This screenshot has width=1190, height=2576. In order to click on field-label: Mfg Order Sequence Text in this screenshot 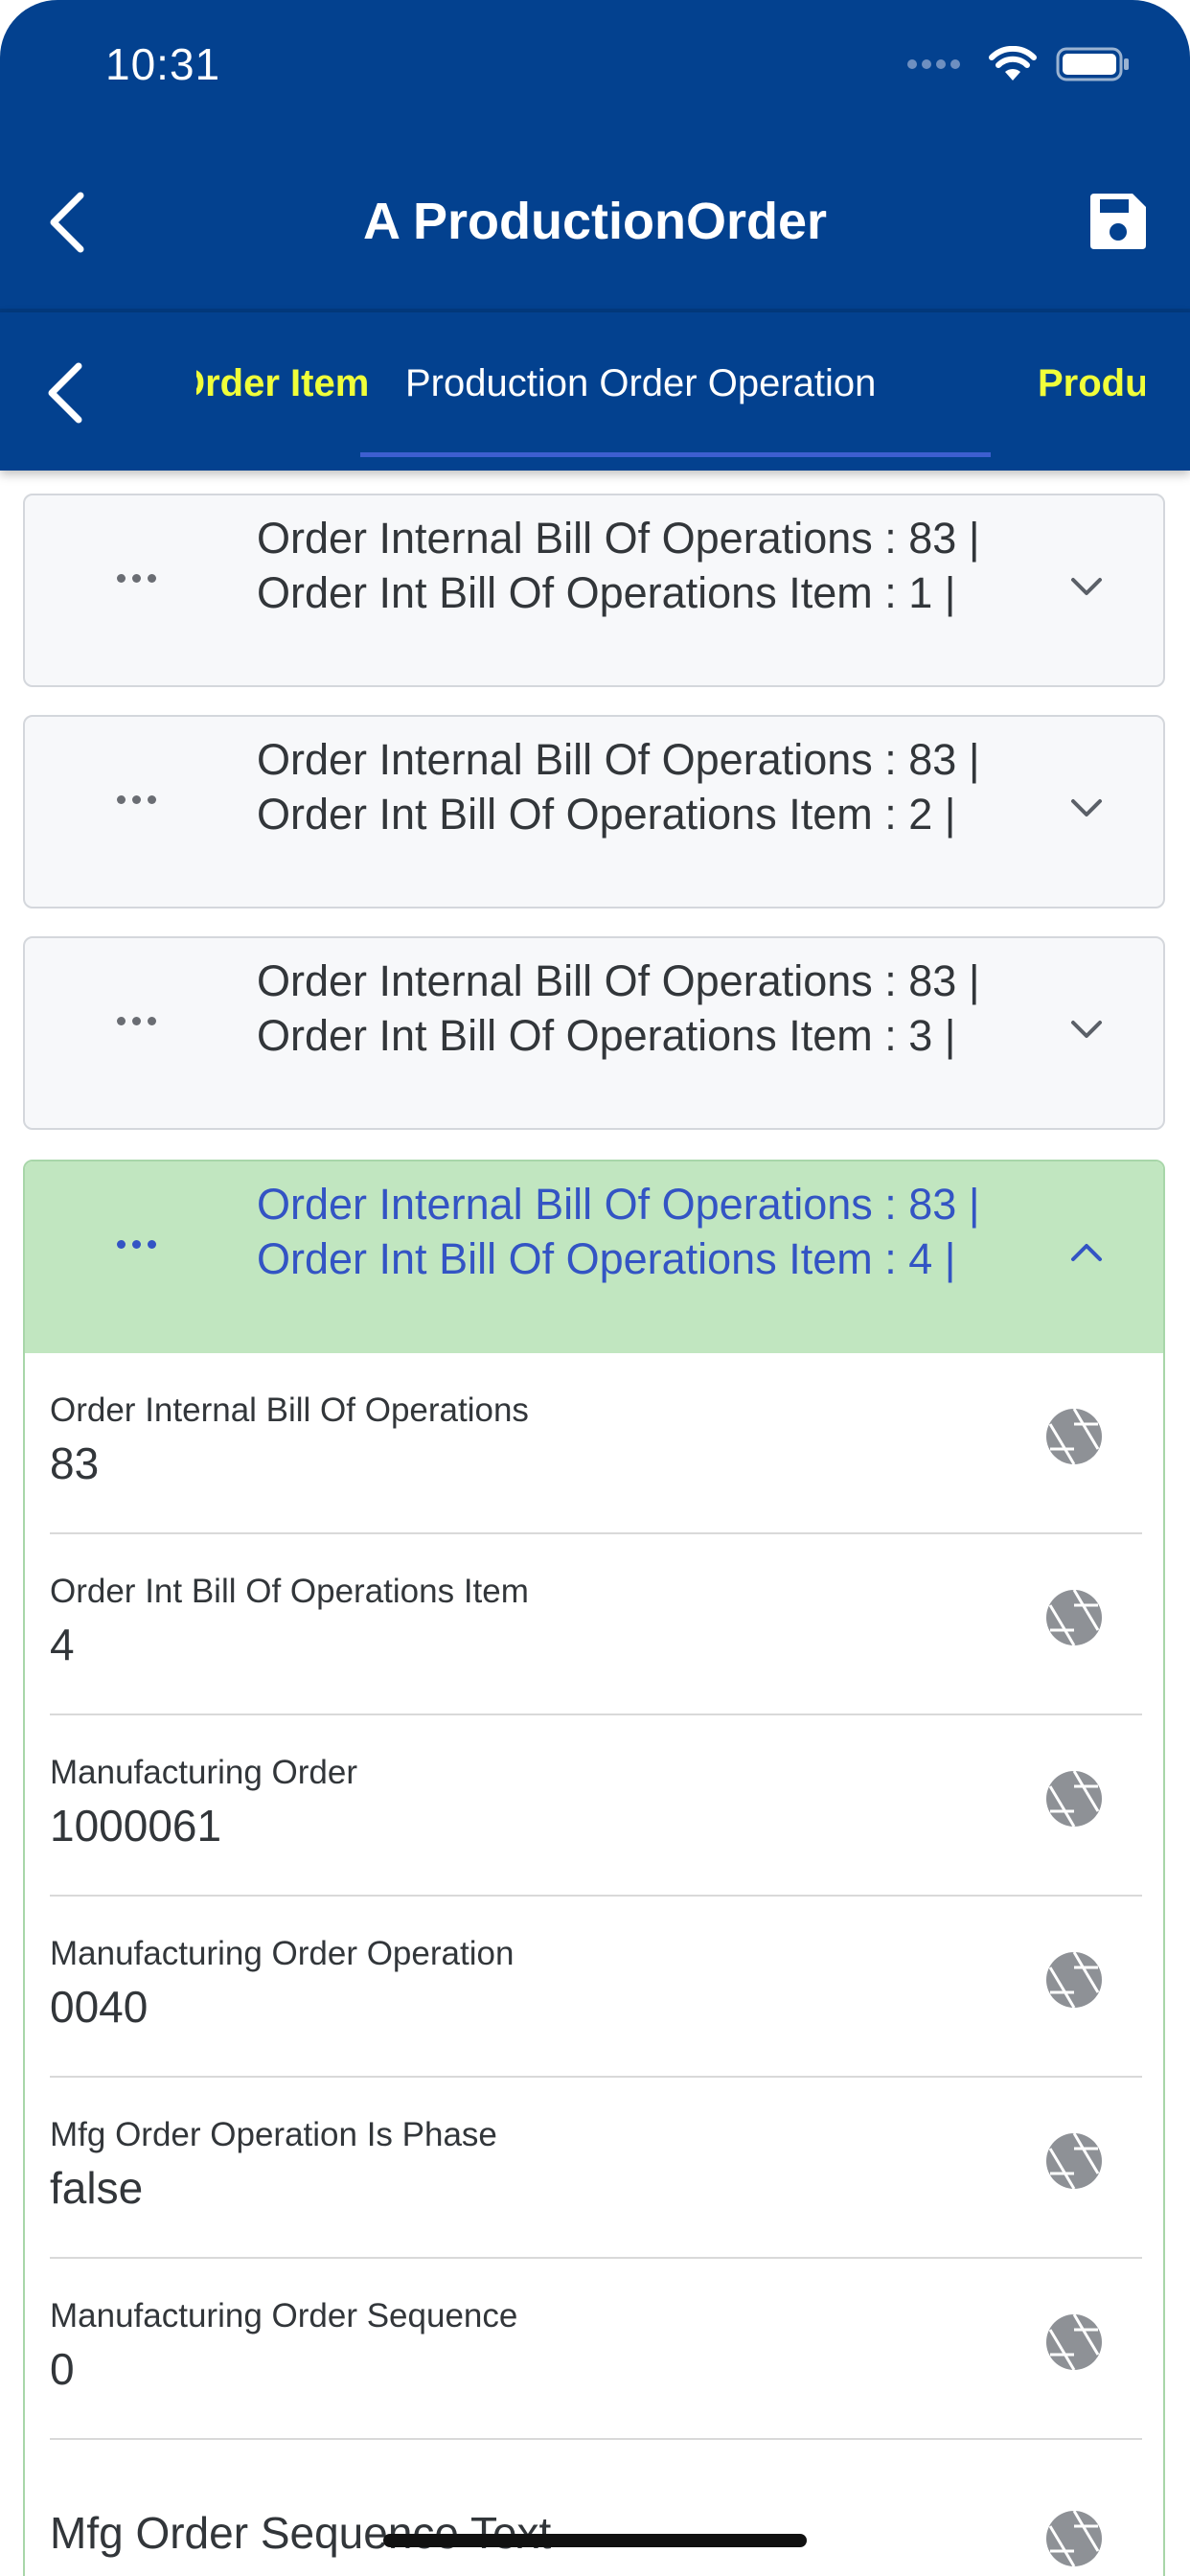, I will do `click(301, 2533)`.